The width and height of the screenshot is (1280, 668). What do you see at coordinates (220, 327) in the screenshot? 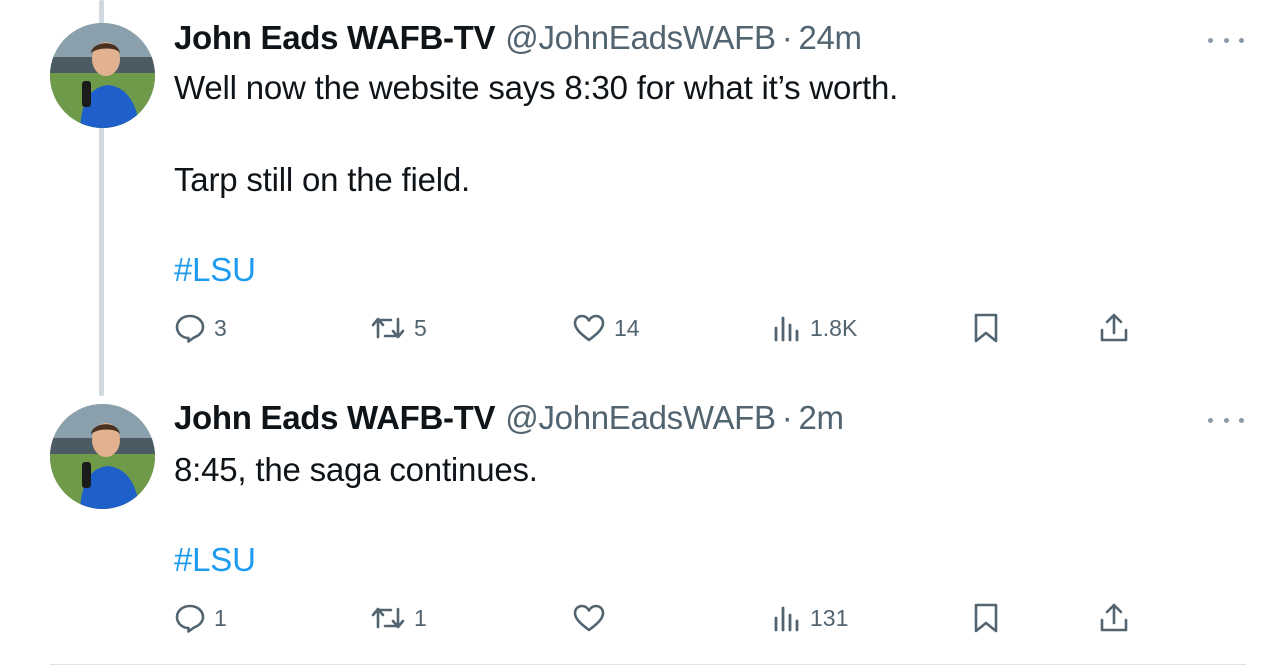
I see `reply-count: 3` at bounding box center [220, 327].